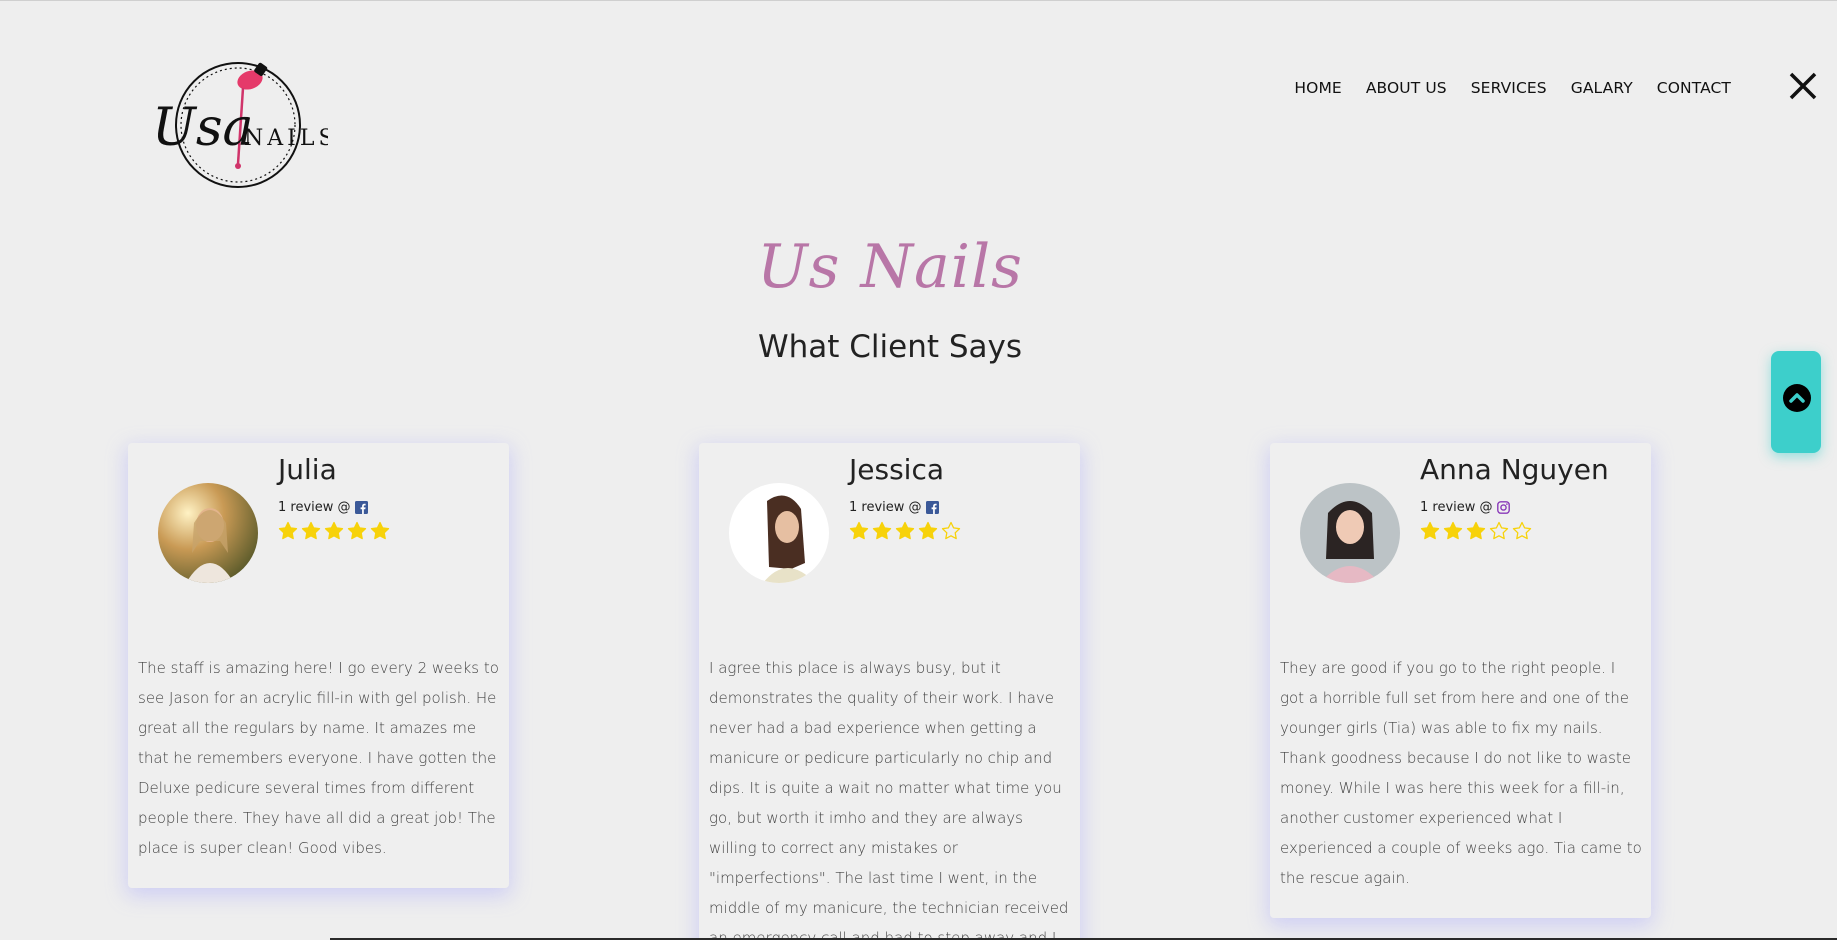  I want to click on svg-text: Usa, so click(203, 128).